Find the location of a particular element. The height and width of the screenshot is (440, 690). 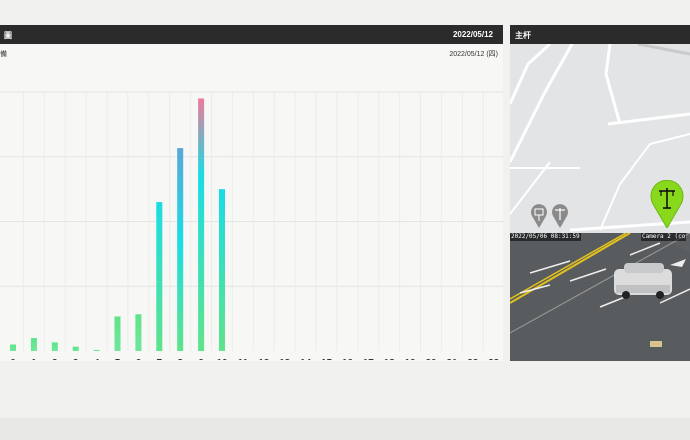

x-tick-label: 10 is located at coordinates (222, 359).